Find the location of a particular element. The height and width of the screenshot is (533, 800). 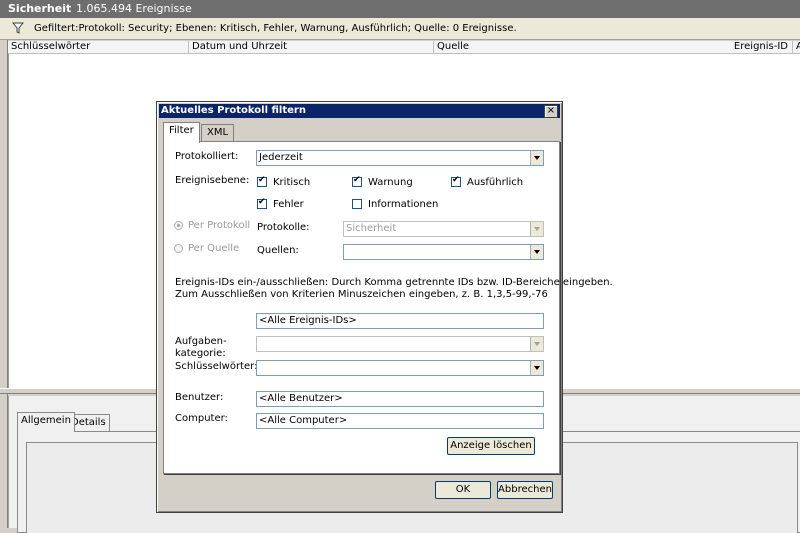

logged-value: Jederzeit is located at coordinates (281, 157).